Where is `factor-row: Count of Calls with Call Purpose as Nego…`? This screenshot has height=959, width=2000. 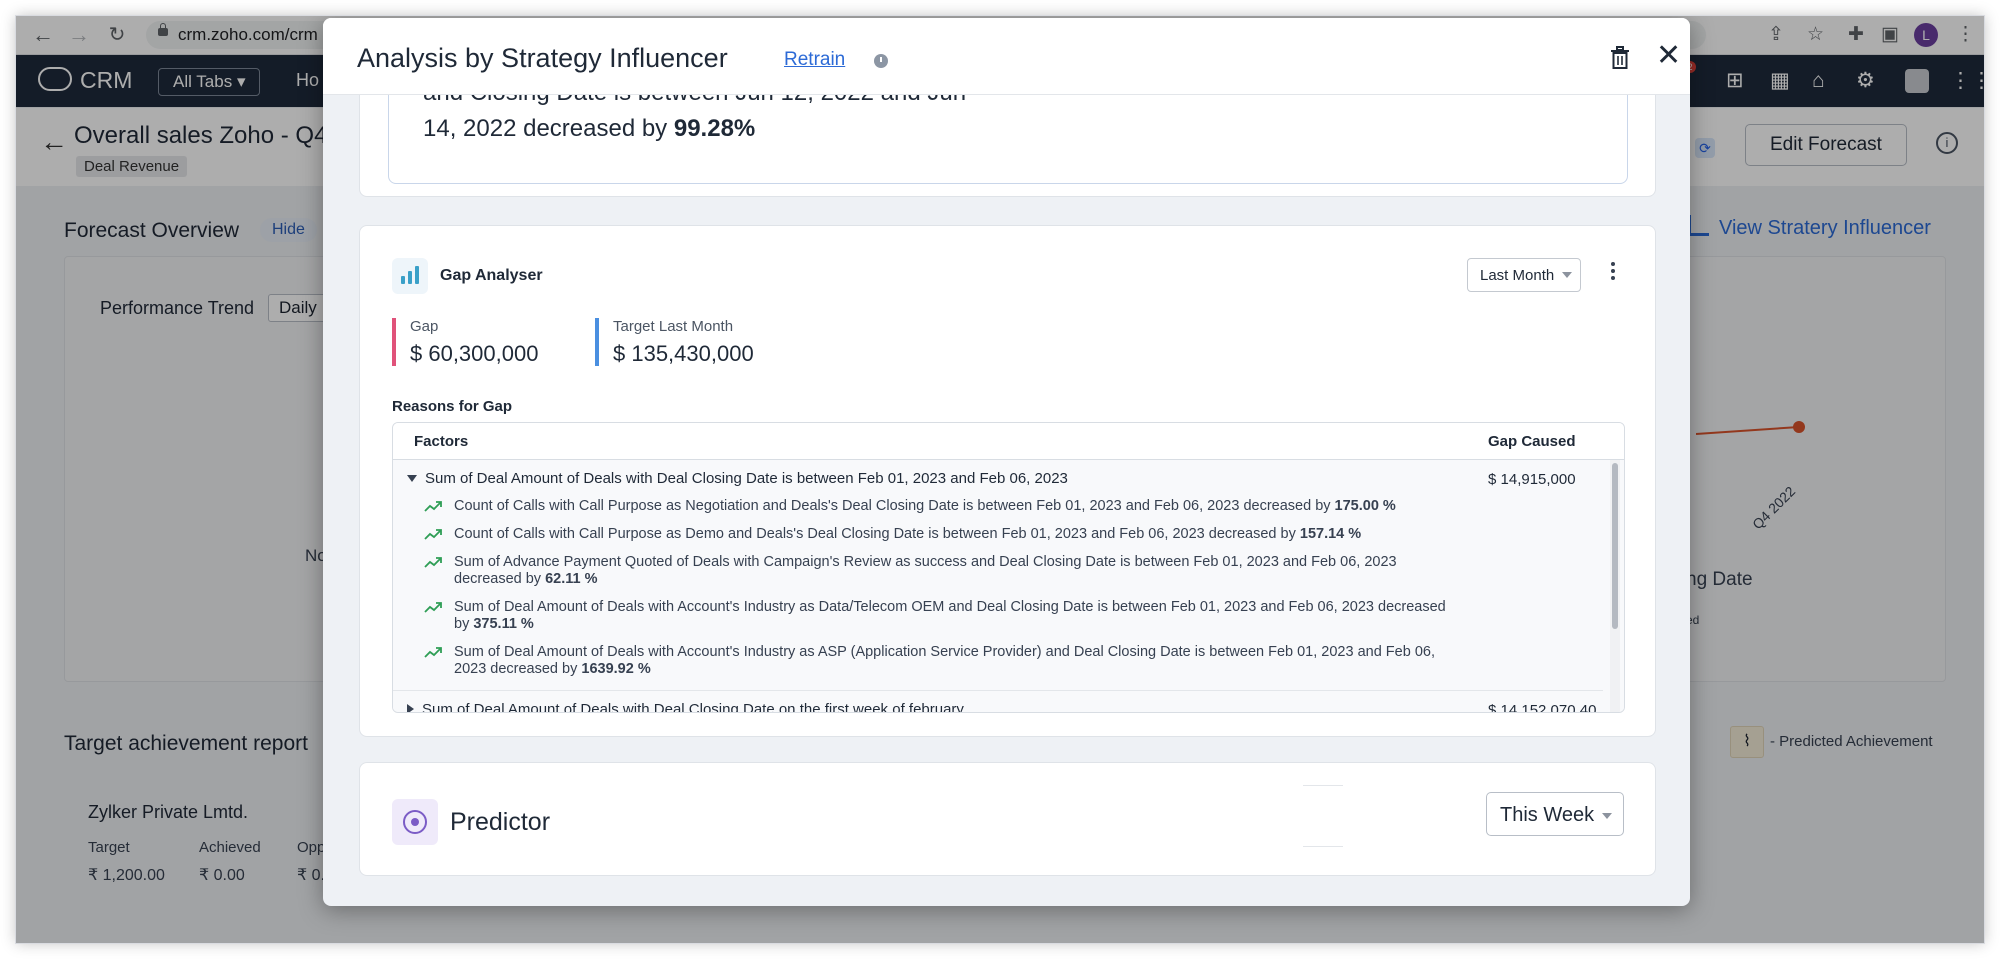
factor-row: Count of Calls with Call Purpose as Nego… is located at coordinates (939, 506).